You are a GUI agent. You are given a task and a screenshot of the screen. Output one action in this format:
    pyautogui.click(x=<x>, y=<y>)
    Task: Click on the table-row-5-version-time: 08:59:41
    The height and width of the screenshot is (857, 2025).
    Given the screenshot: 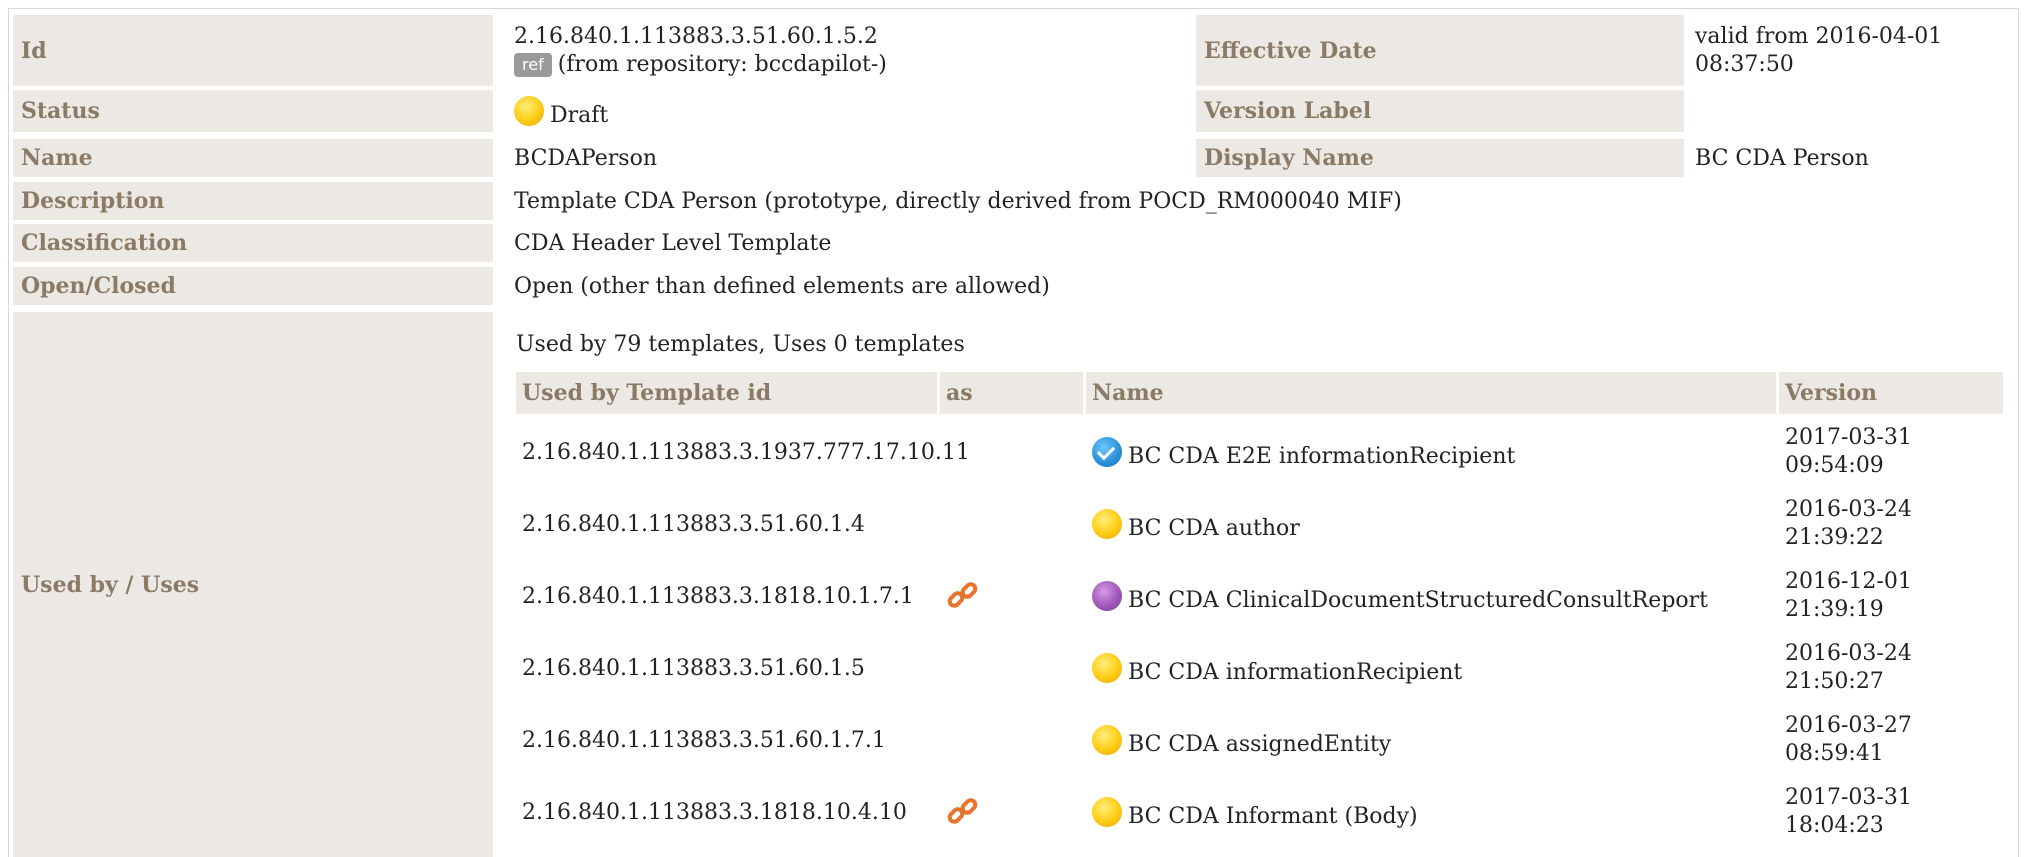 What is the action you would take?
    pyautogui.click(x=1834, y=753)
    